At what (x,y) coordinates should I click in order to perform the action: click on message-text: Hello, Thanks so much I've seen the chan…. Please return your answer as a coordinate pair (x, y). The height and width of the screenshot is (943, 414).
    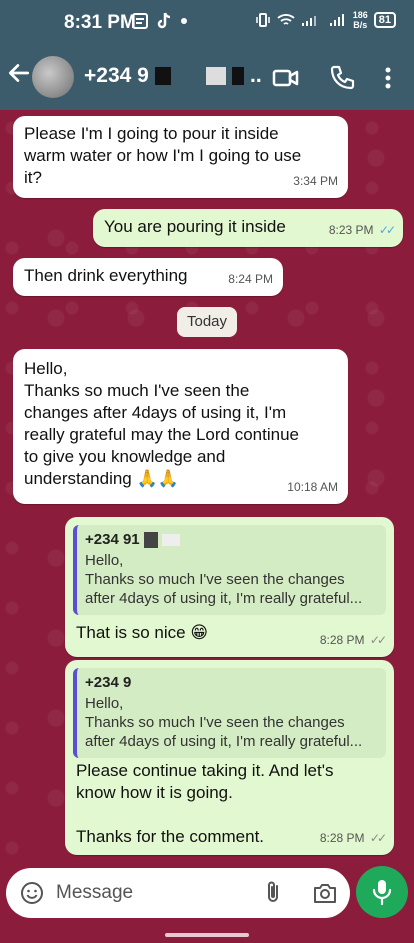
    Looking at the image, I should click on (161, 423).